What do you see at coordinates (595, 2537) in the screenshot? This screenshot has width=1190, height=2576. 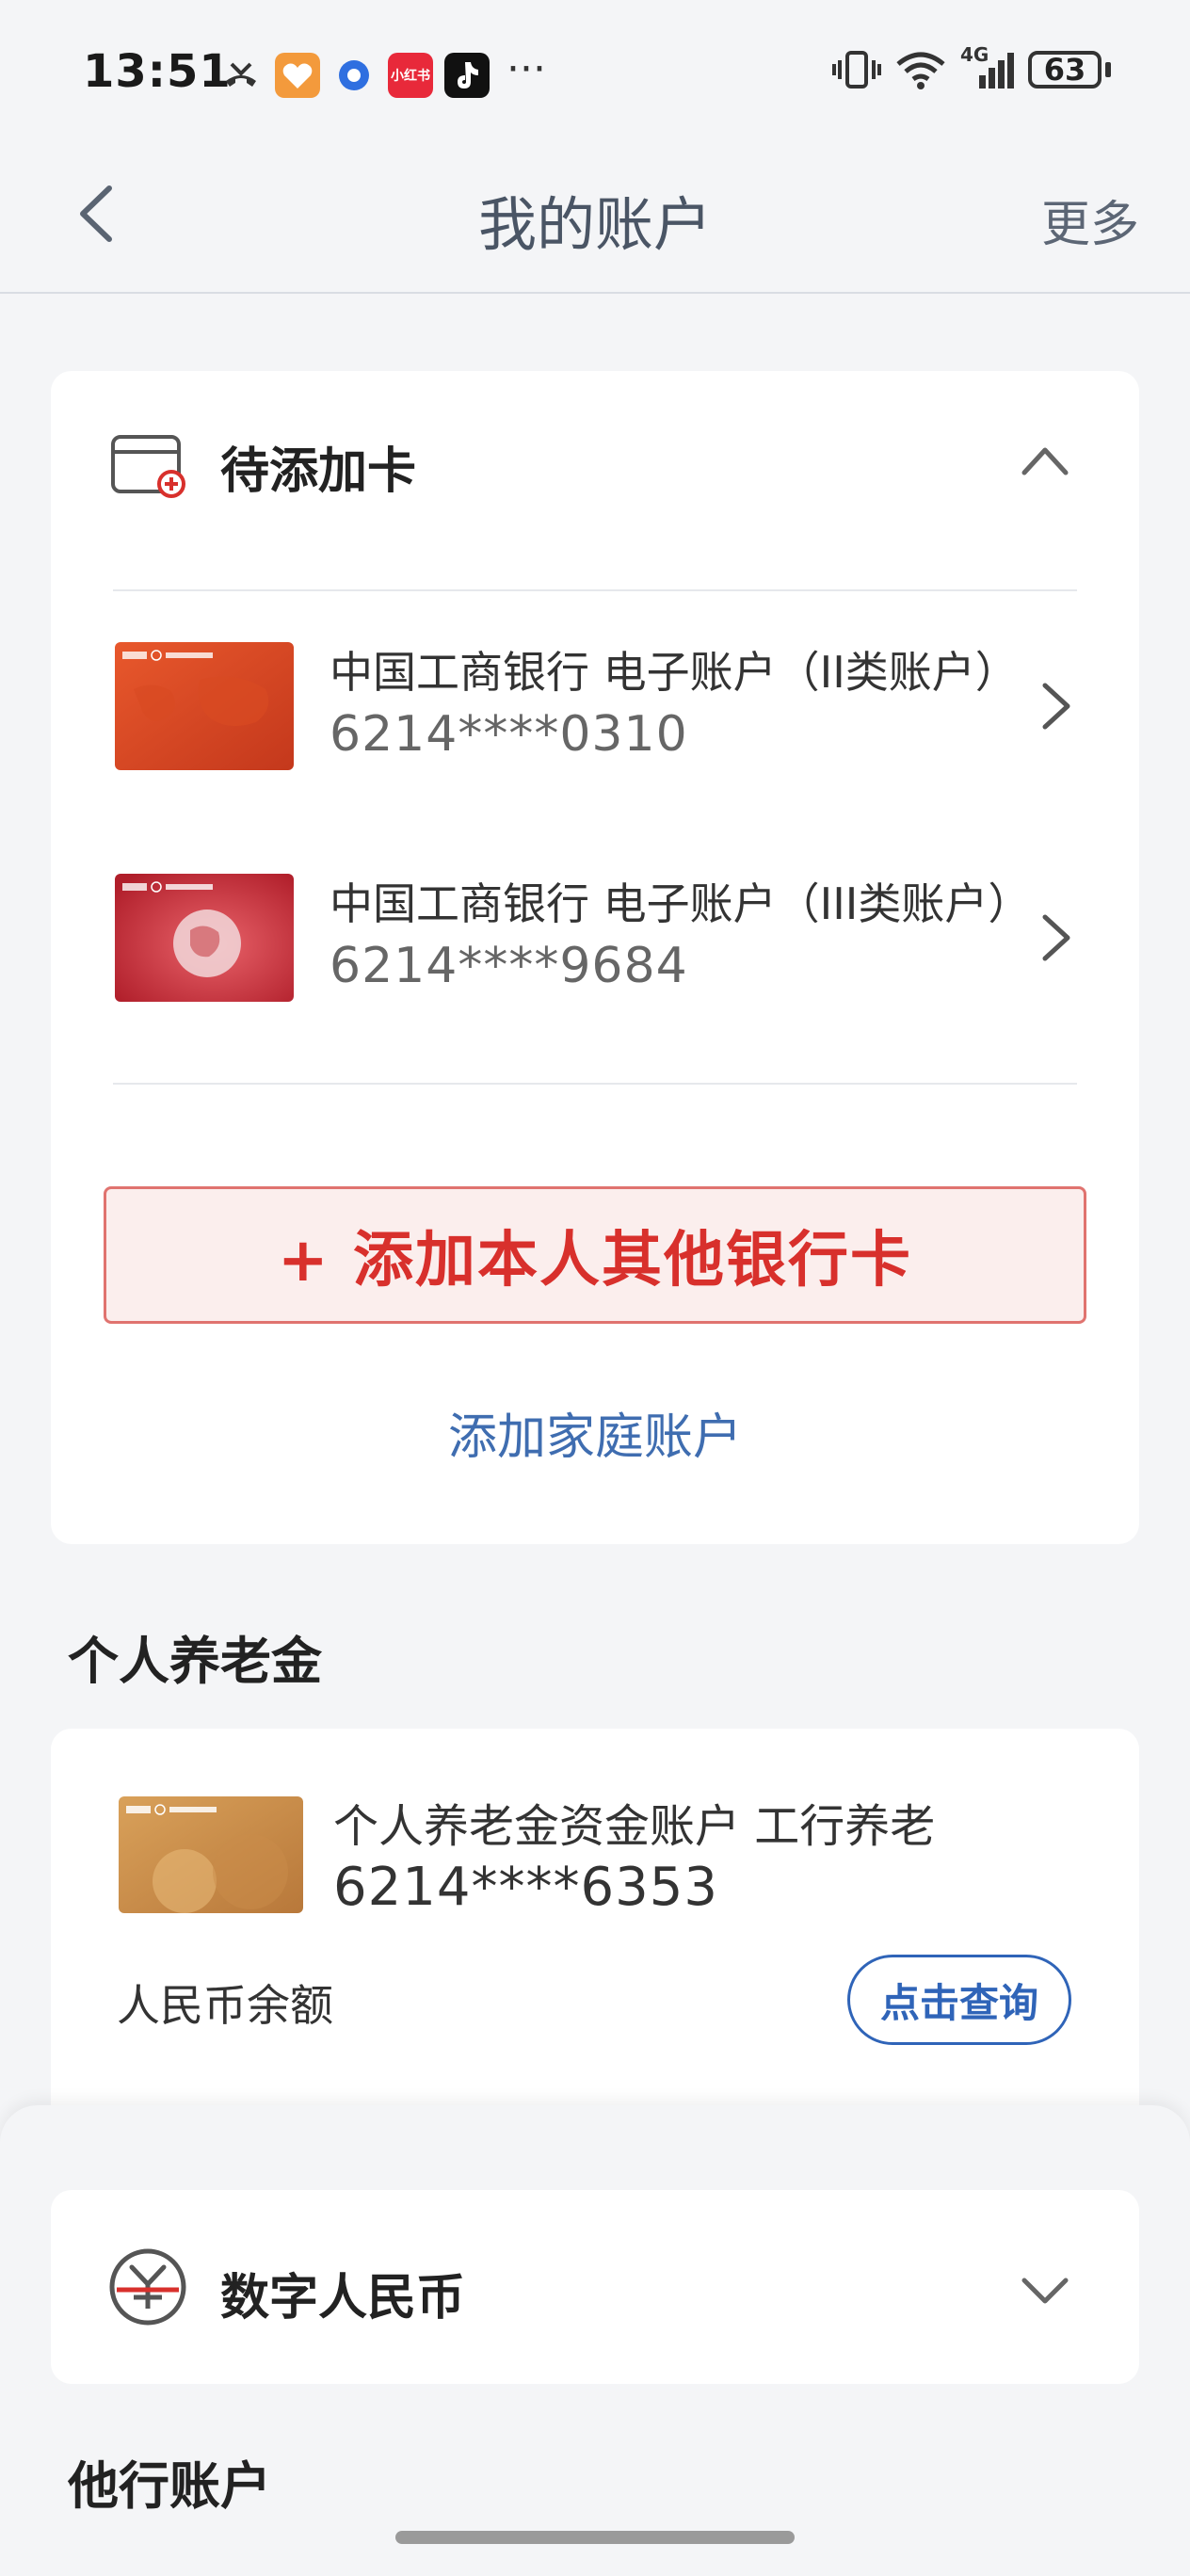 I see `home-indicator` at bounding box center [595, 2537].